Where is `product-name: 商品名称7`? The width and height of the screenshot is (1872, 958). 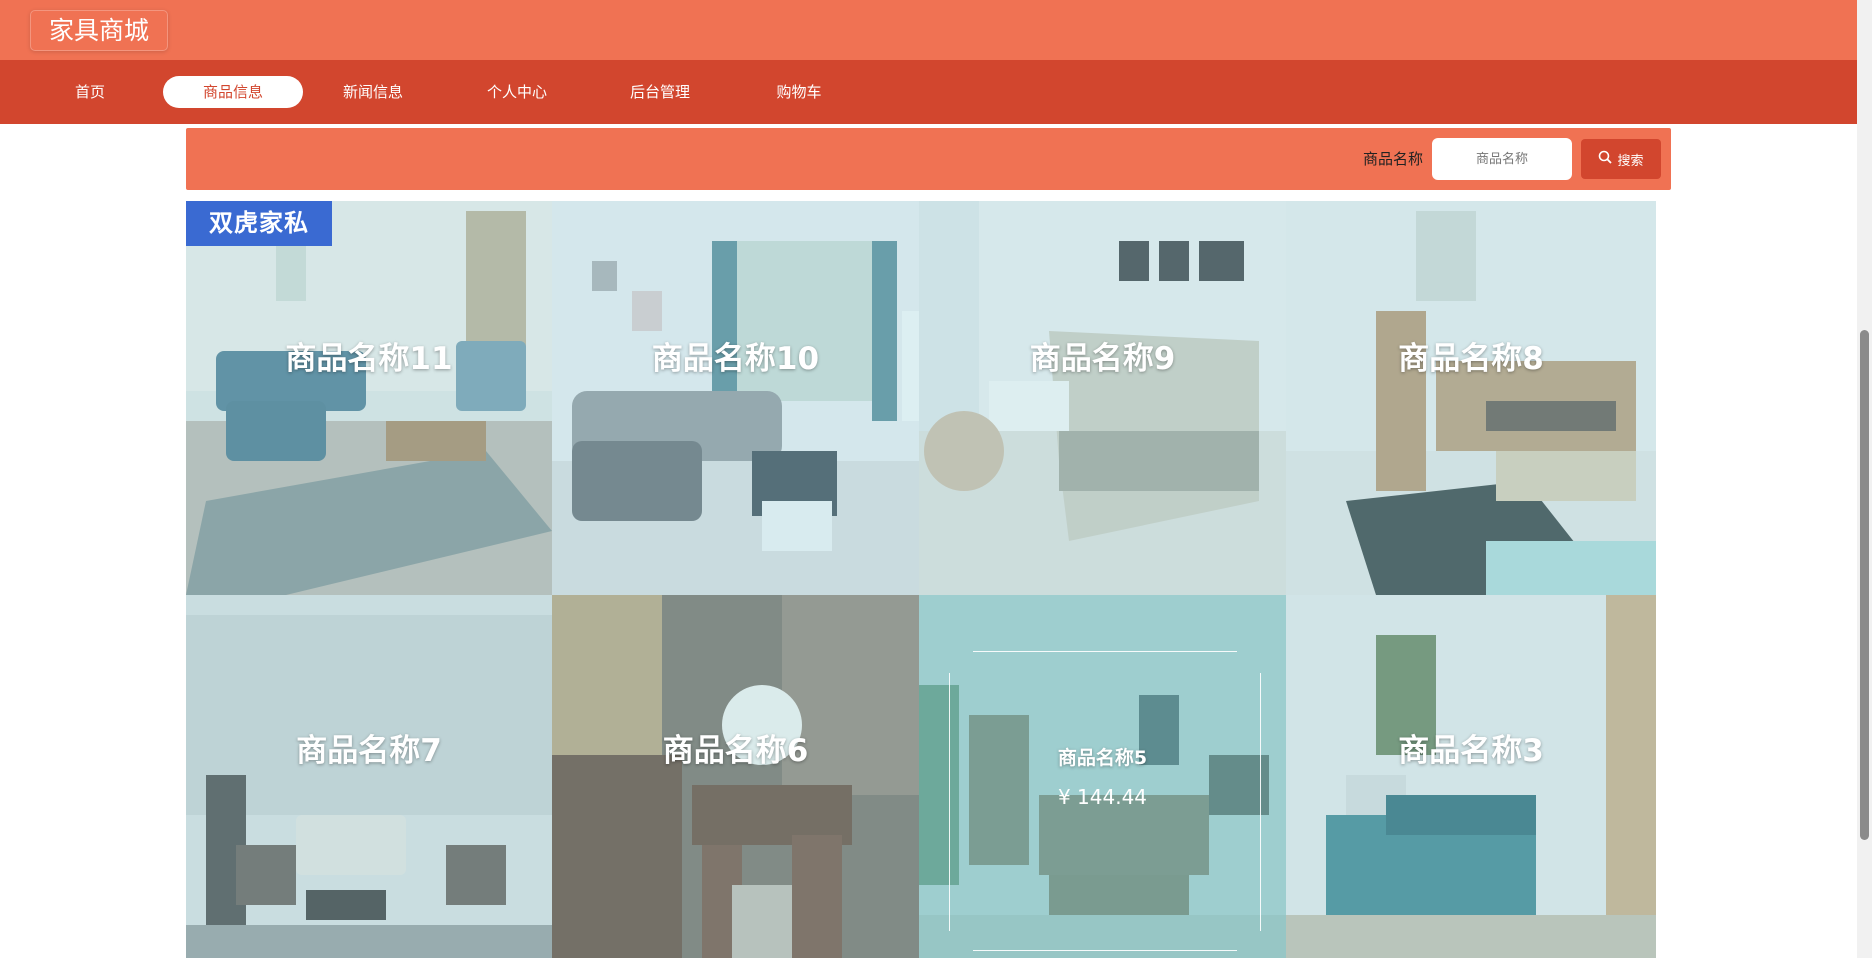 product-name: 商品名称7 is located at coordinates (369, 751).